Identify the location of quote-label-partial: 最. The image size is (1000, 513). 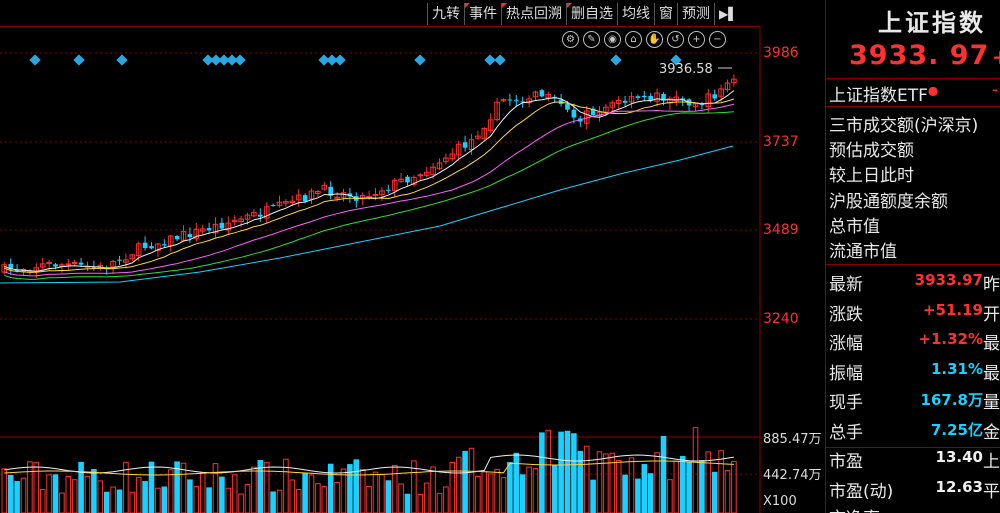
(991, 344).